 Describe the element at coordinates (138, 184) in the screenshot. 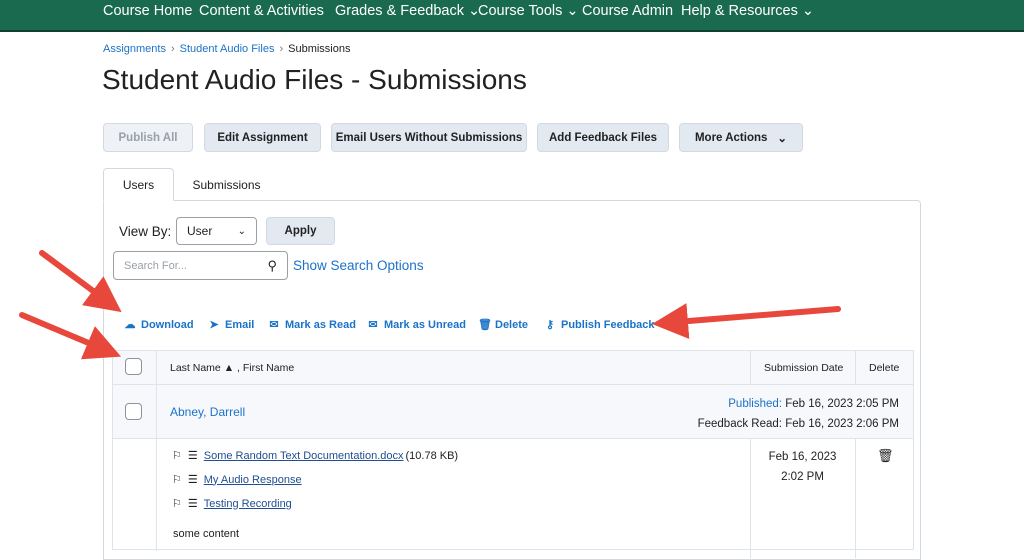

I see `tab-users: Users` at that location.